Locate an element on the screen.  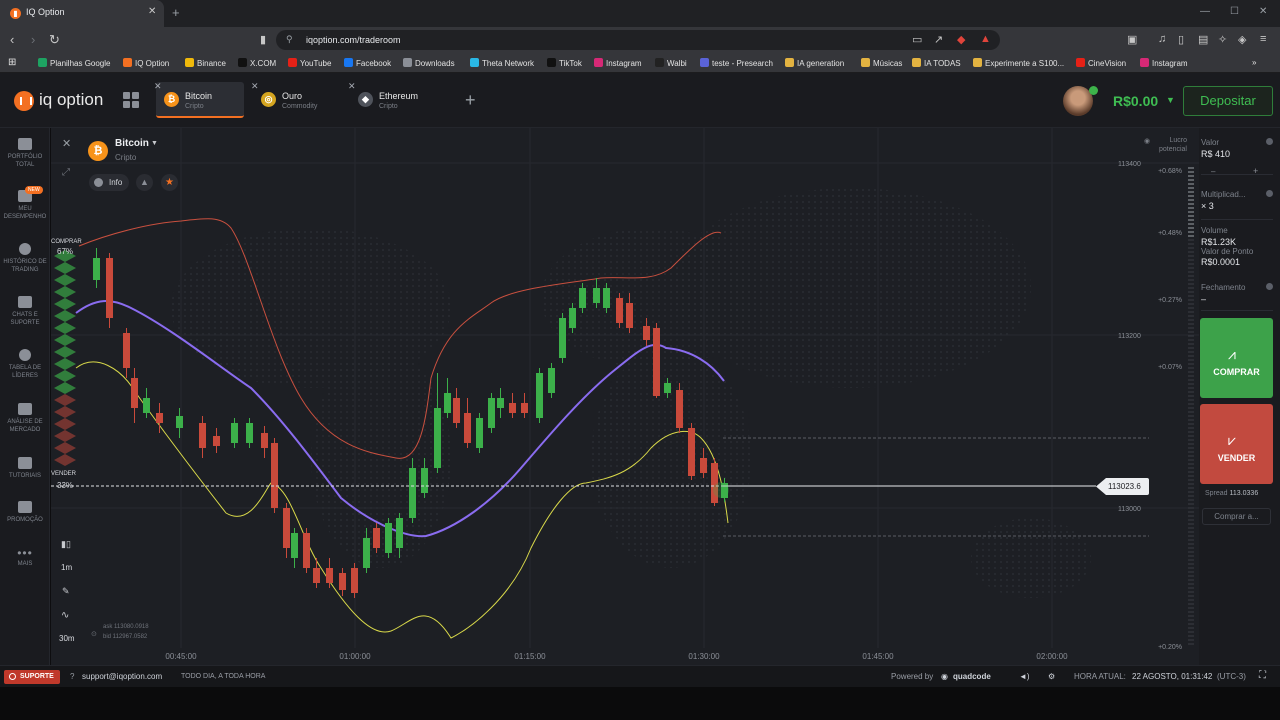
sidebar-item-portfolio: PORTFÓLIO TOTAL is located at coordinates (25, 153).